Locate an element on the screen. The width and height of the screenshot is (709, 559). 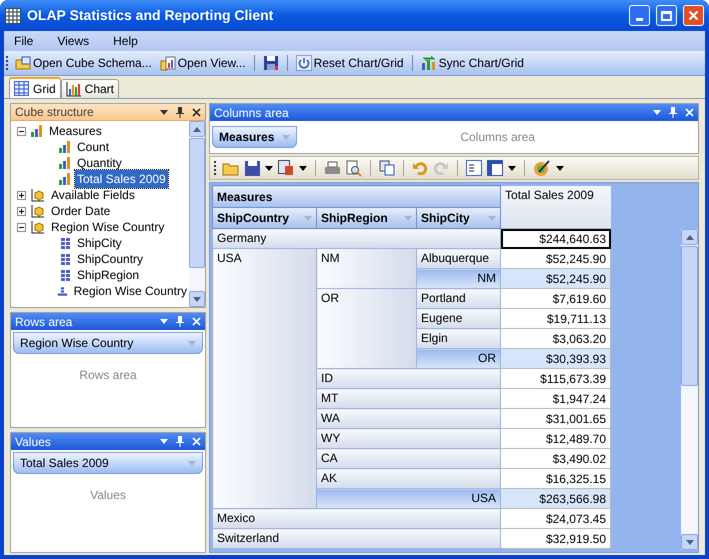
value-cell: $1,947.24 is located at coordinates (555, 398).